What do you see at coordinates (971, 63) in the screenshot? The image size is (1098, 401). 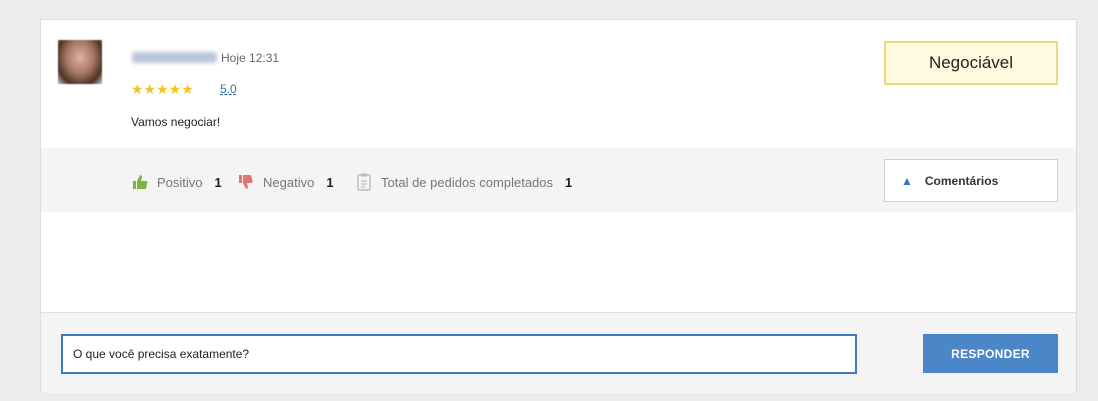 I see `negotiable-badge: Negociável` at bounding box center [971, 63].